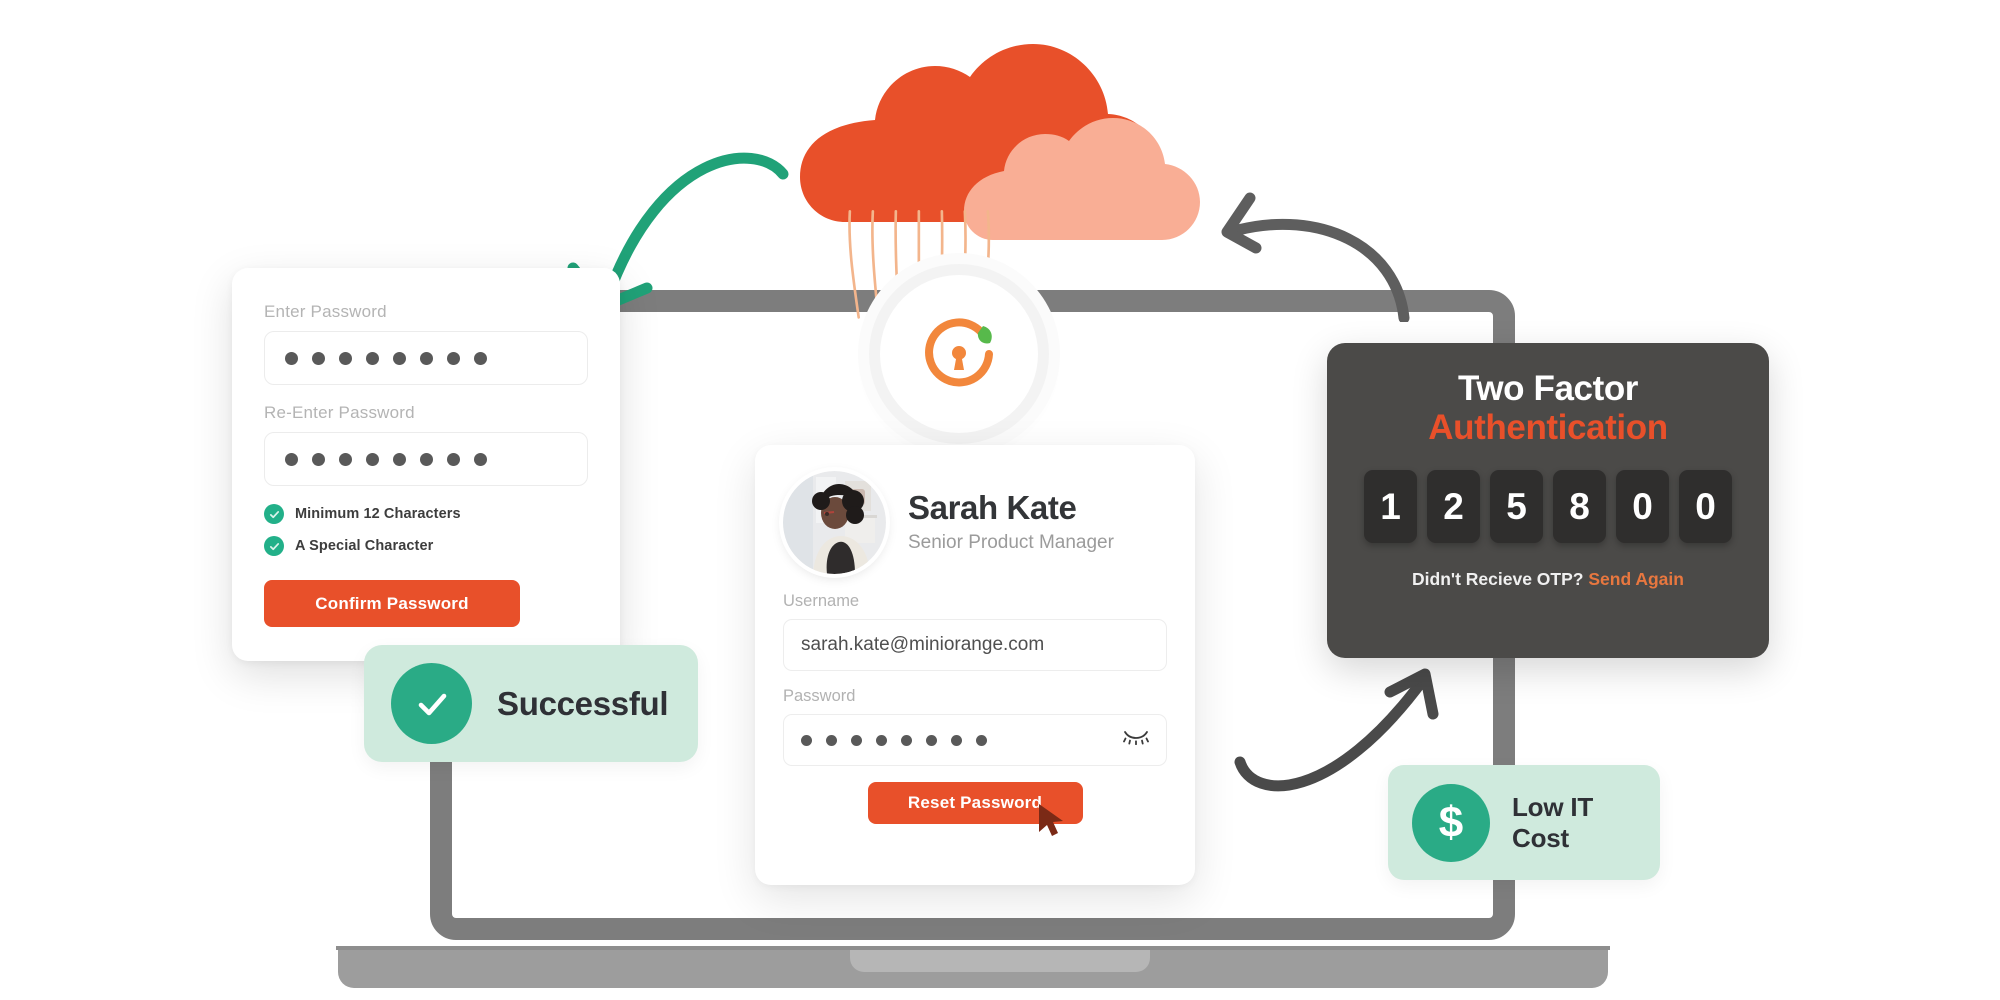  What do you see at coordinates (1548, 428) in the screenshot?
I see `tfa-title-line2: Authentication` at bounding box center [1548, 428].